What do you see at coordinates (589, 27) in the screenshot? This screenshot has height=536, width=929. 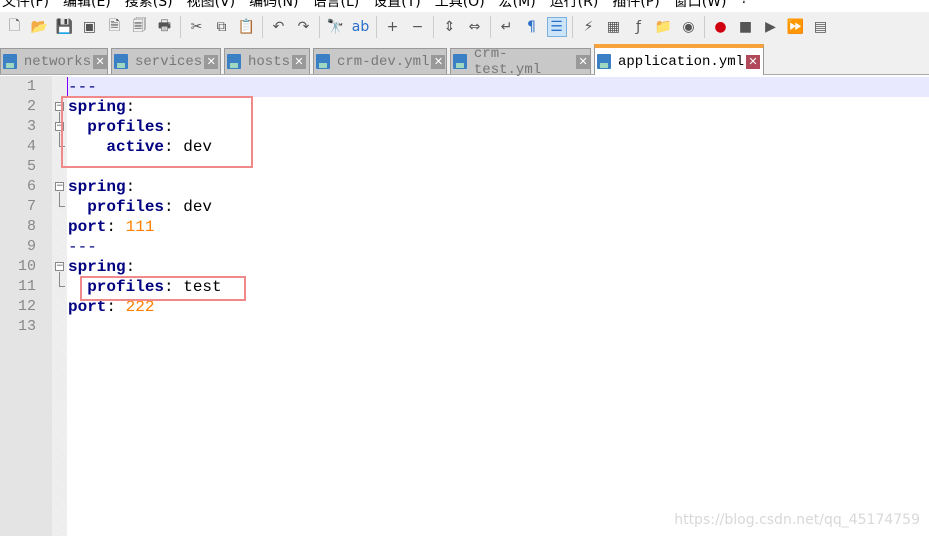 I see `udl-button: ⚡` at bounding box center [589, 27].